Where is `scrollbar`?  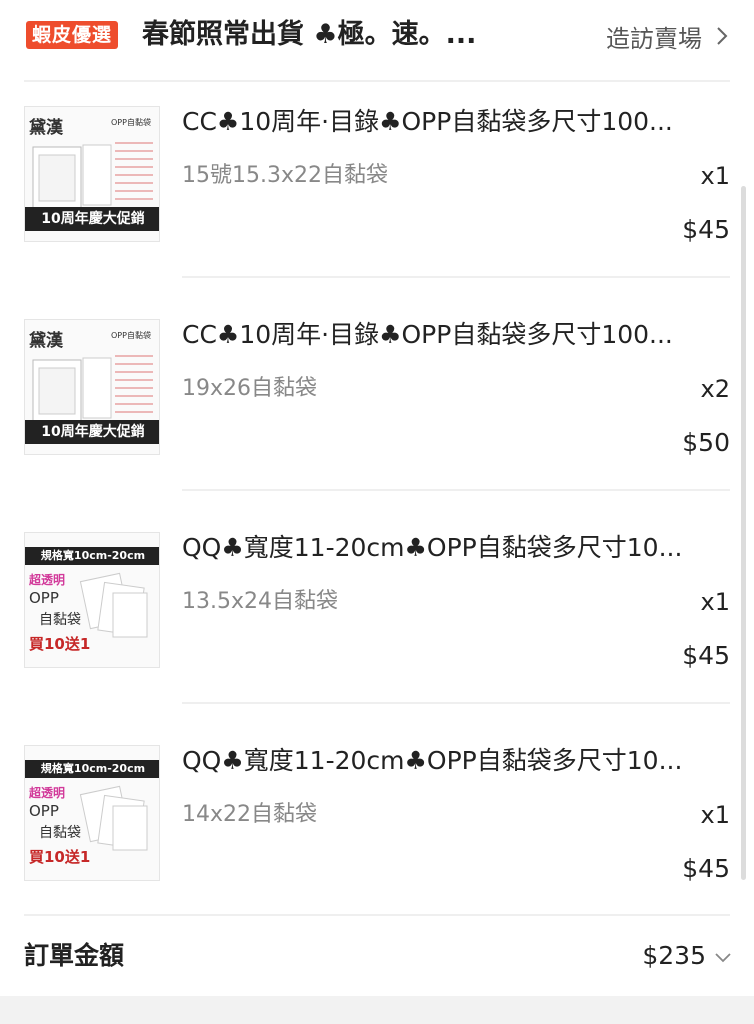
scrollbar is located at coordinates (743, 533).